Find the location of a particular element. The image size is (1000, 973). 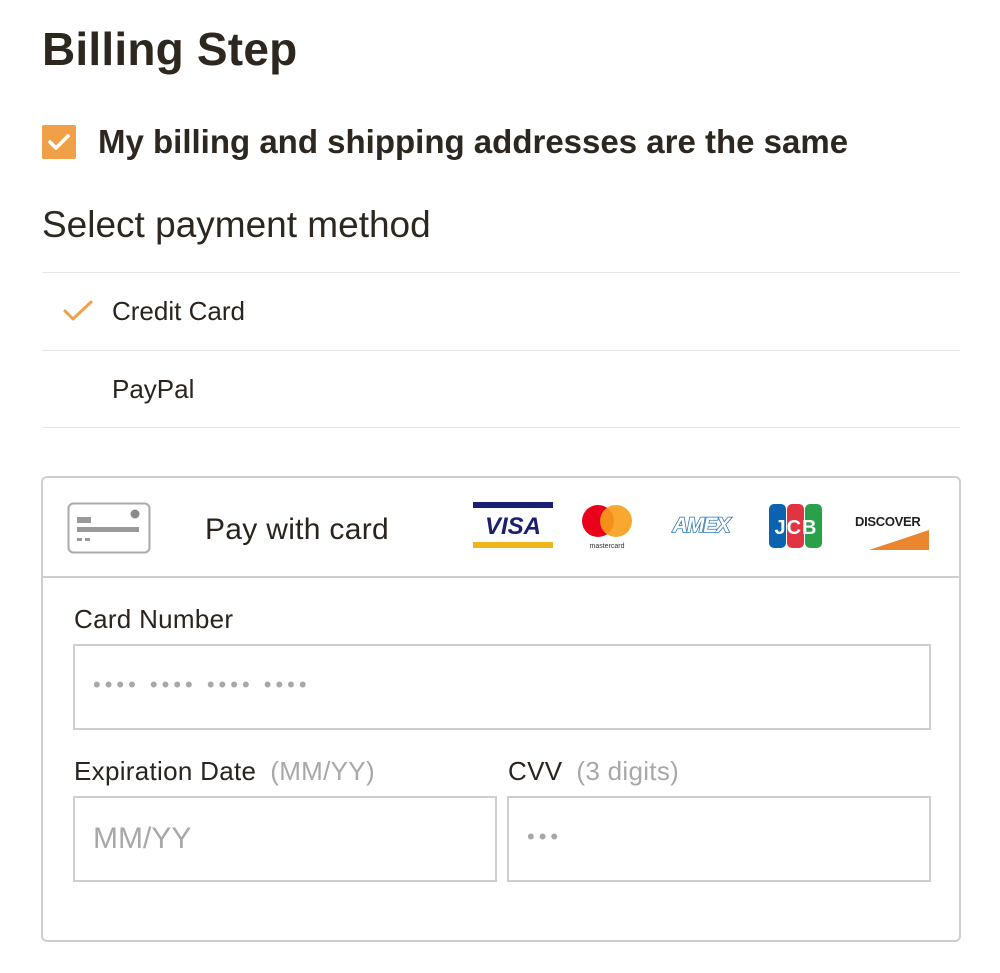

selected-check-icon is located at coordinates (78, 310).